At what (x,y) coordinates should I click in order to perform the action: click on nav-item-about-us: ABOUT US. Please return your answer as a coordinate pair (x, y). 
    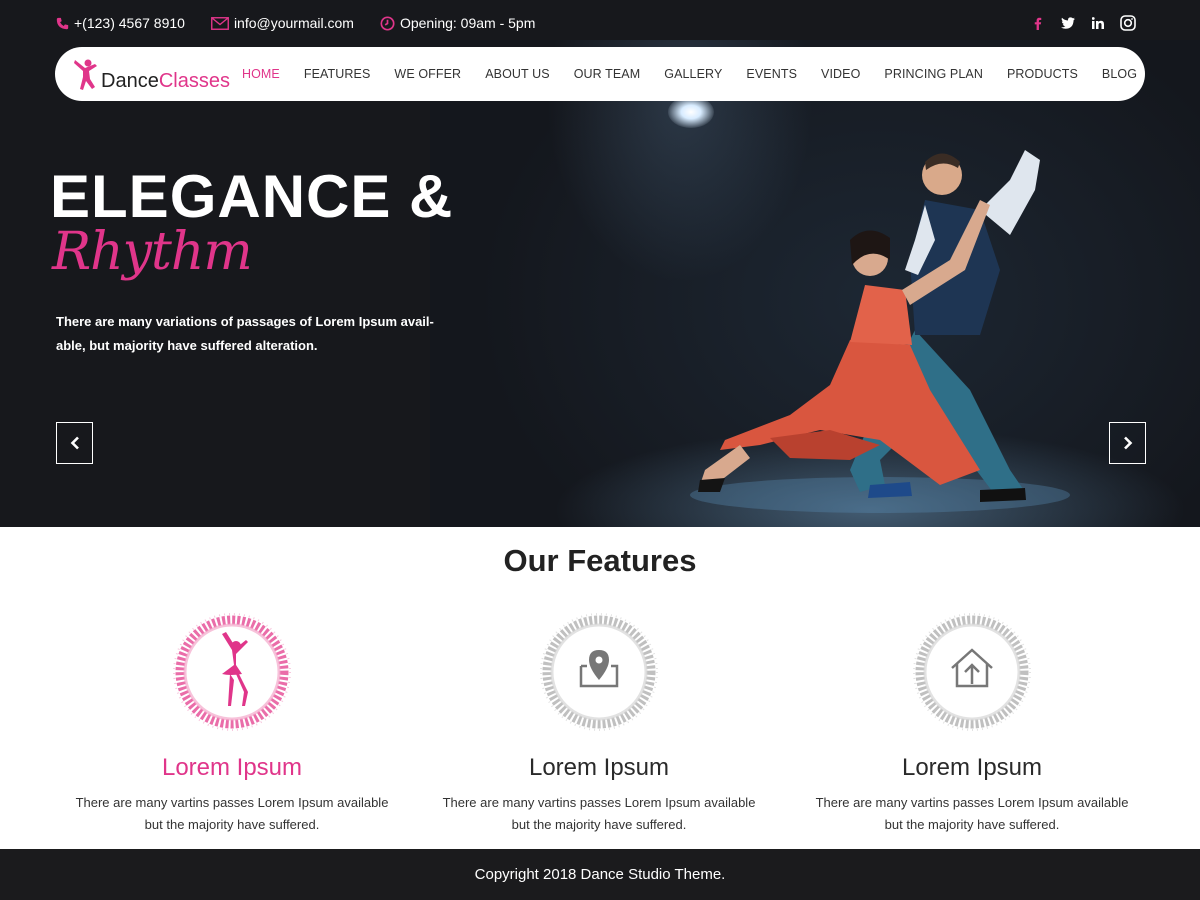
    Looking at the image, I should click on (517, 74).